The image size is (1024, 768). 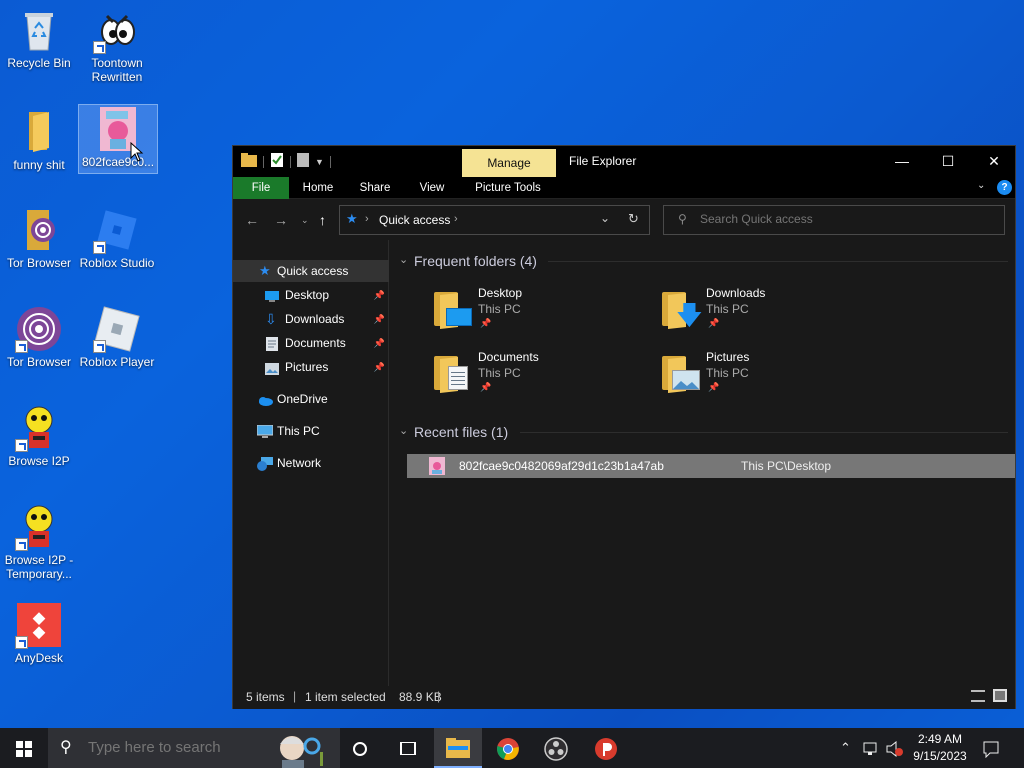 I want to click on taskbar-psiphon, so click(x=606, y=748).